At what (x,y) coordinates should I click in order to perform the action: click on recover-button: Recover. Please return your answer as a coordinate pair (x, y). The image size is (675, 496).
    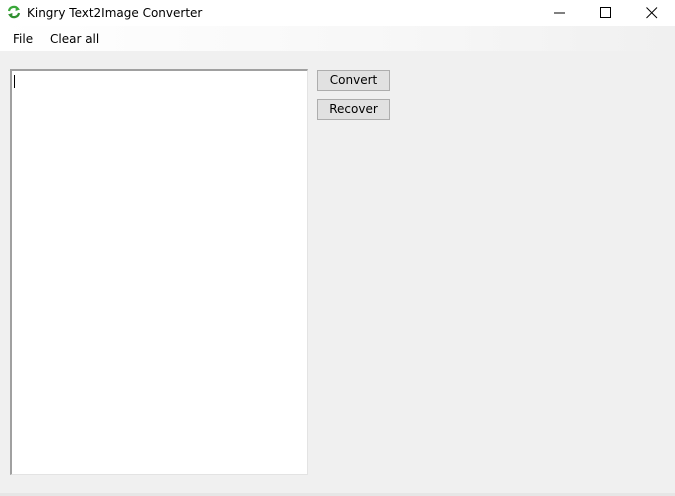
    Looking at the image, I should click on (353, 109).